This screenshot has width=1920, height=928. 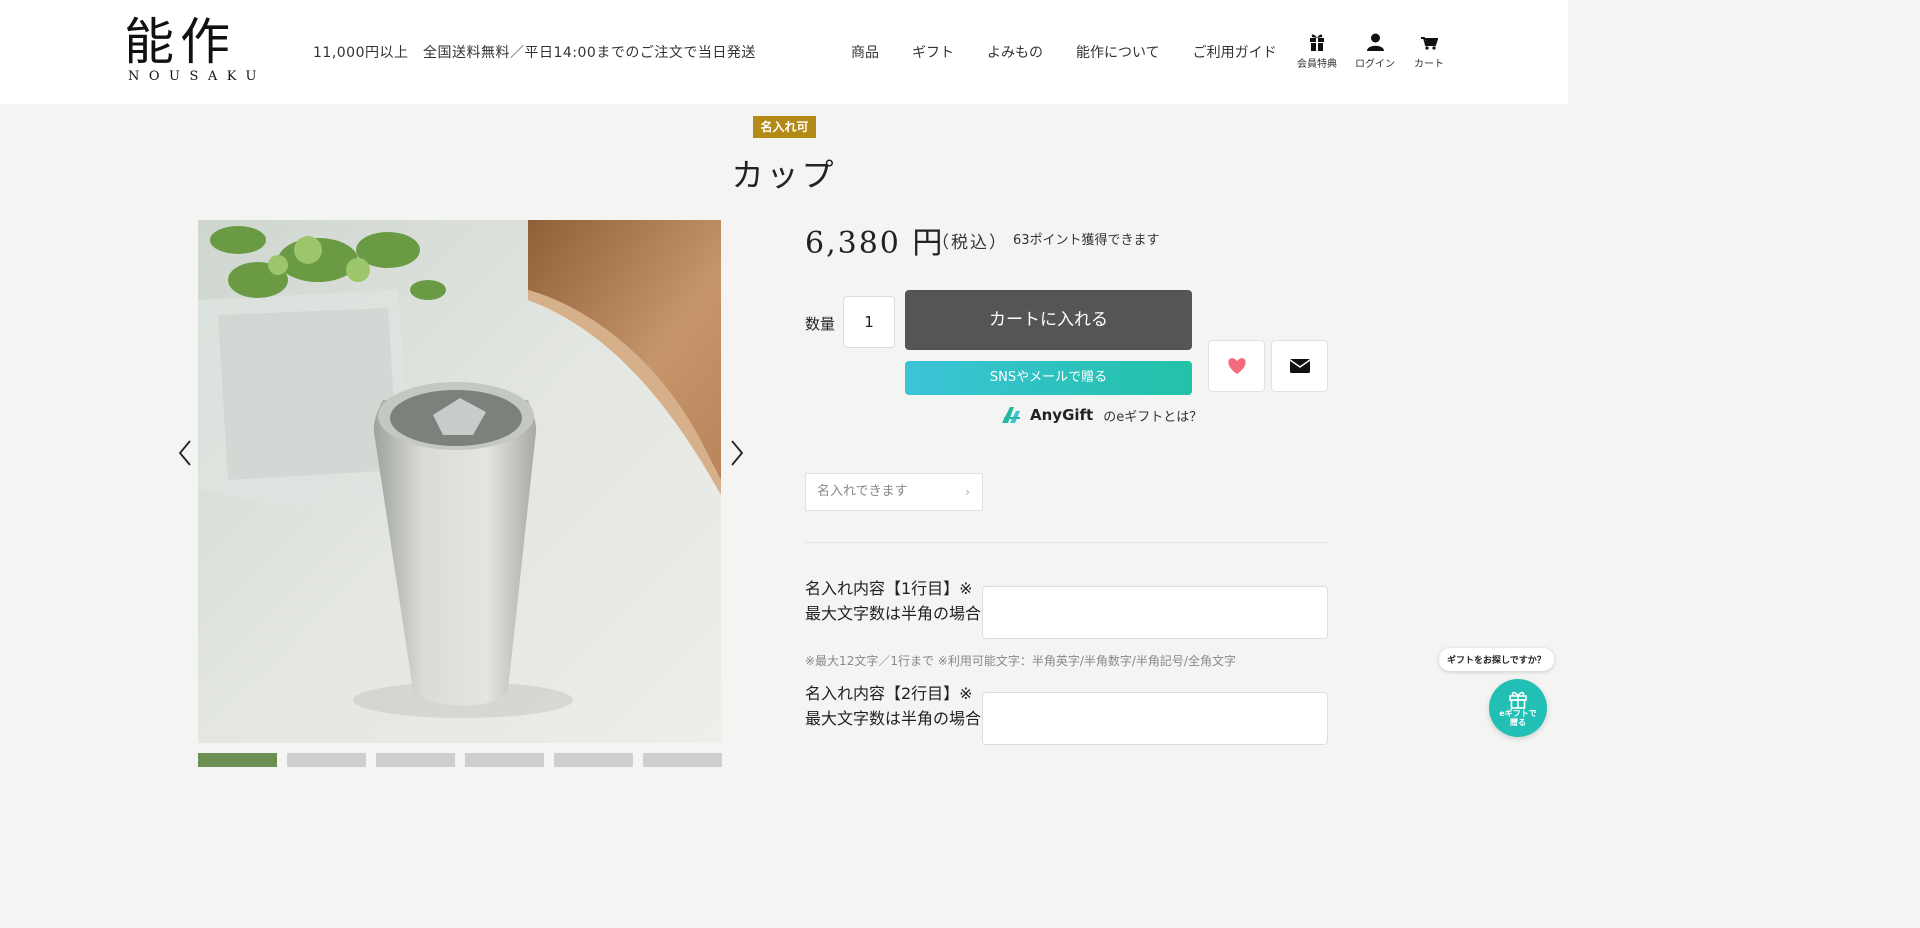 I want to click on anygift-info-link: AnyGift のeギフトとは？, so click(x=1101, y=415).